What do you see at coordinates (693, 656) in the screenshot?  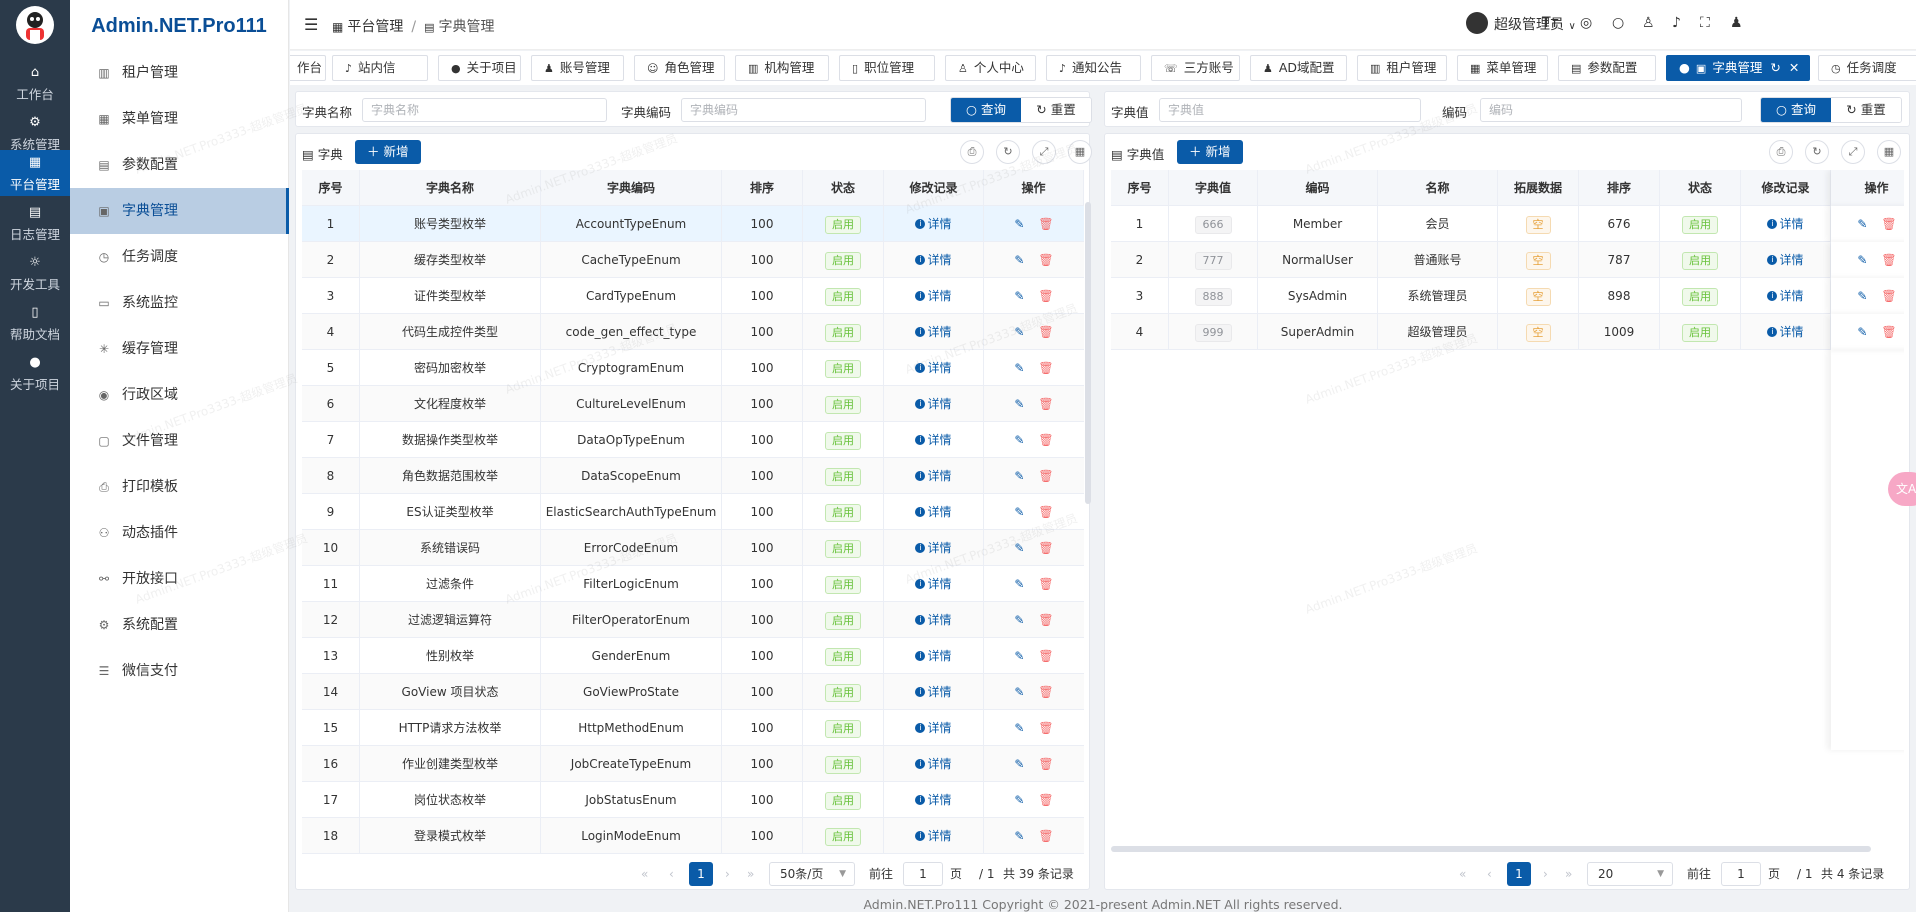 I see `table-row: 13 性别枚举 GenderEnum 100 启用 i 详情 ✎ 🗑` at bounding box center [693, 656].